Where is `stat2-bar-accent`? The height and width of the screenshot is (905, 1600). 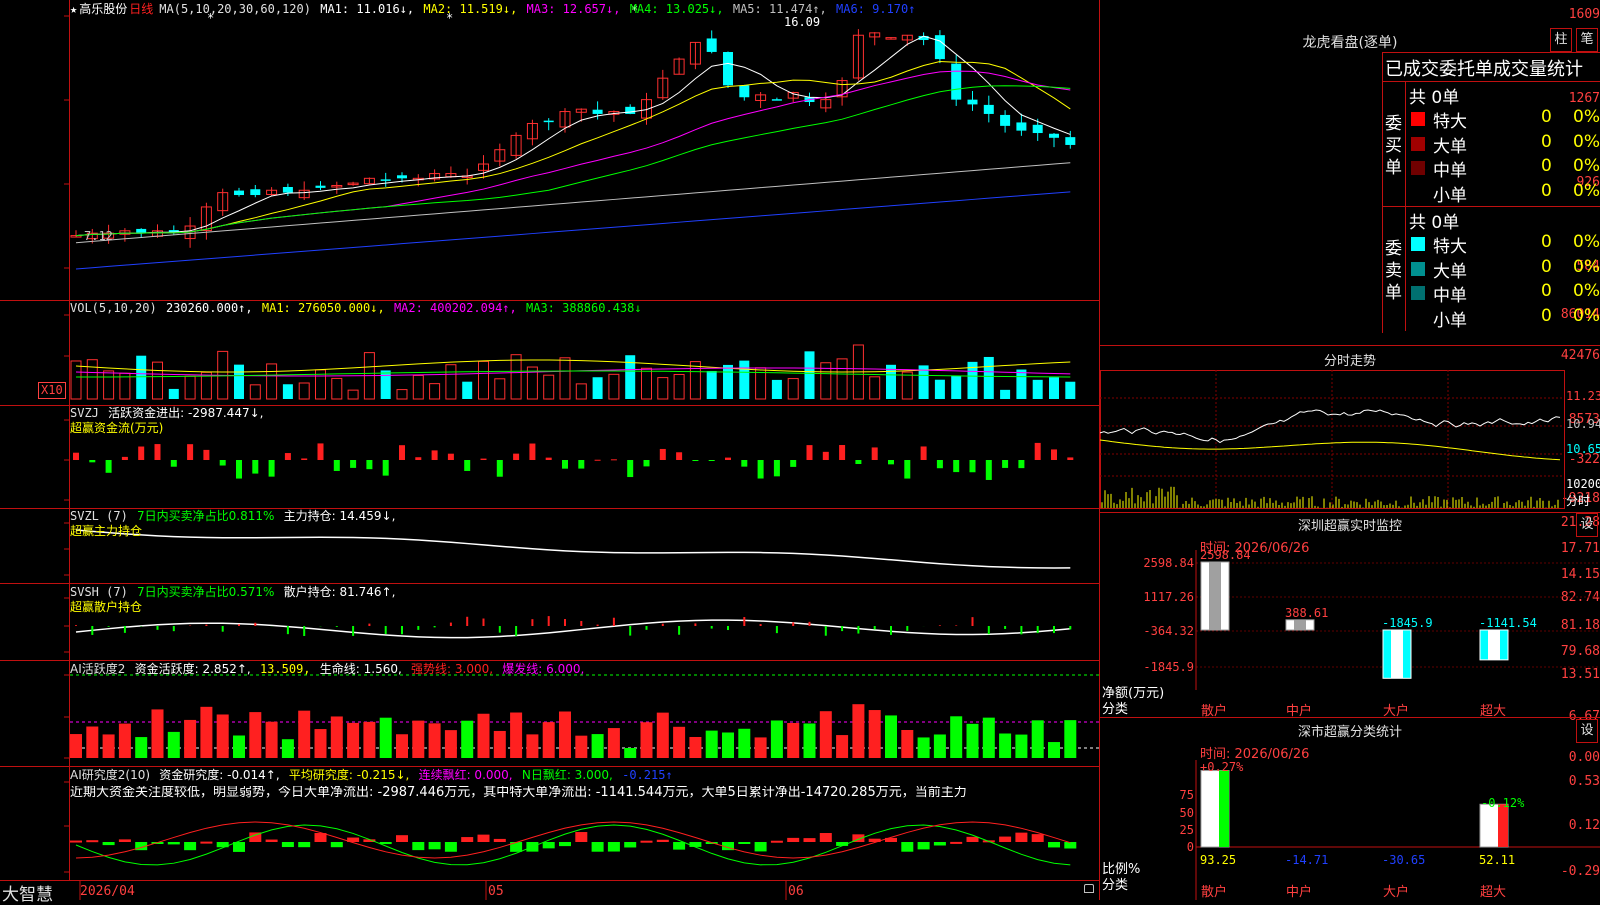
stat2-bar-accent is located at coordinates (1224, 809).